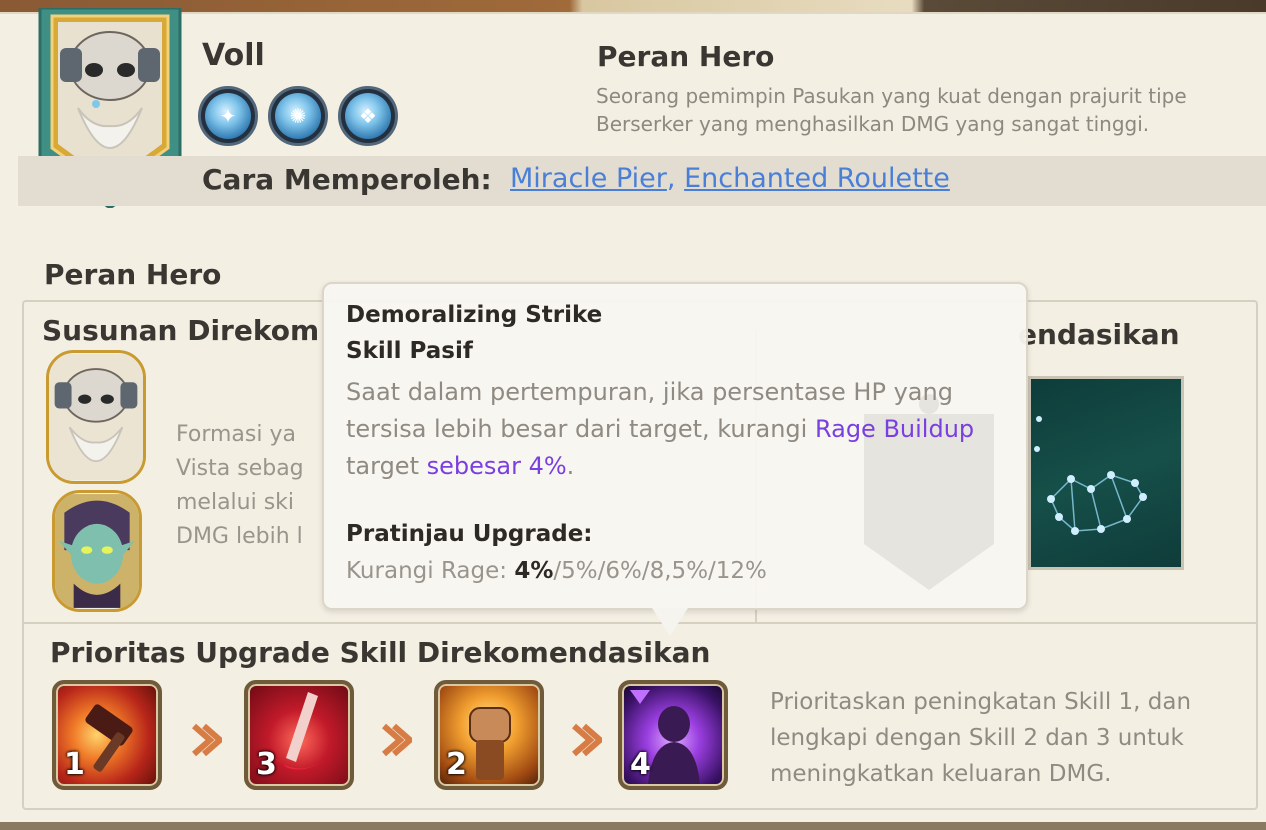 This screenshot has height=830, width=1266. I want to click on desc-highlight-rage-buildup: Rage Buildup, so click(894, 429).